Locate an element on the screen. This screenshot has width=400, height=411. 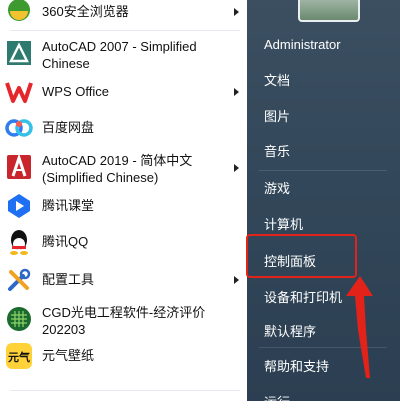
program-label: 元气壁纸 is located at coordinates (68, 355).